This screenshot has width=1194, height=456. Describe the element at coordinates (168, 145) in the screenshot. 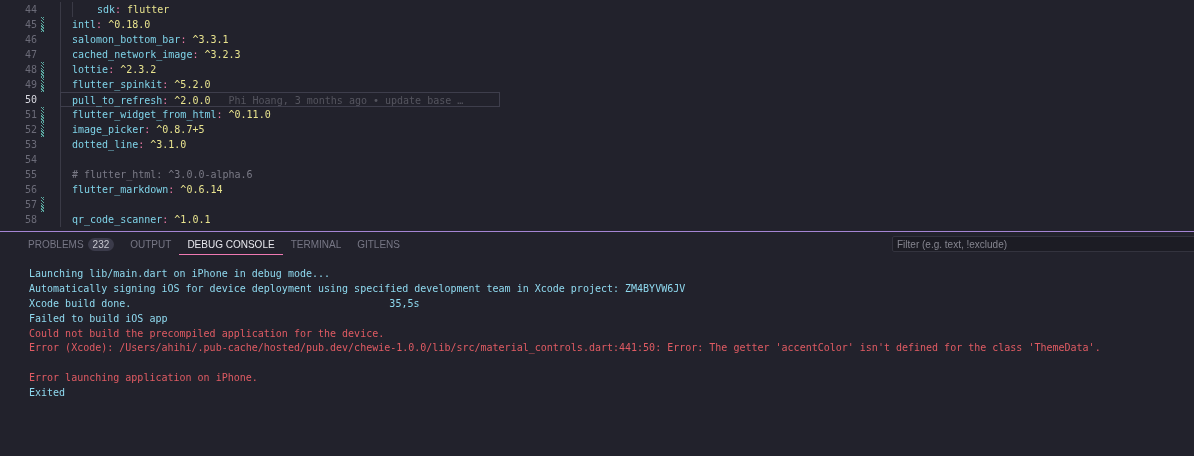

I see `yaml-value: ^3.1.0` at that location.